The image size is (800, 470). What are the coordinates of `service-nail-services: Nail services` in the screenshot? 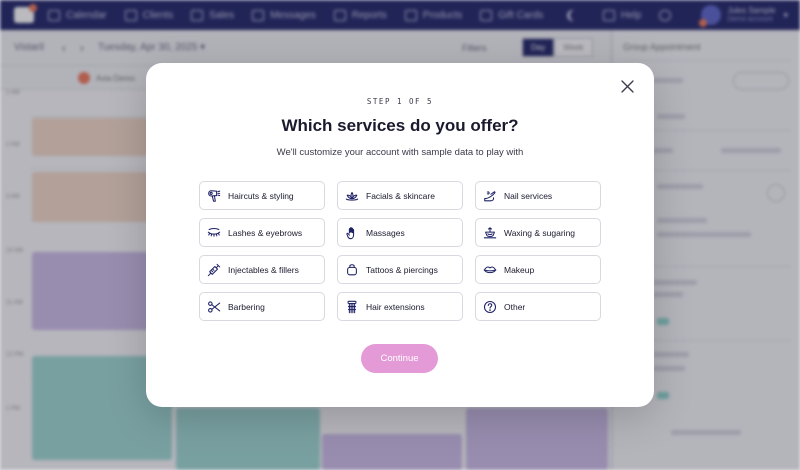 It's located at (538, 195).